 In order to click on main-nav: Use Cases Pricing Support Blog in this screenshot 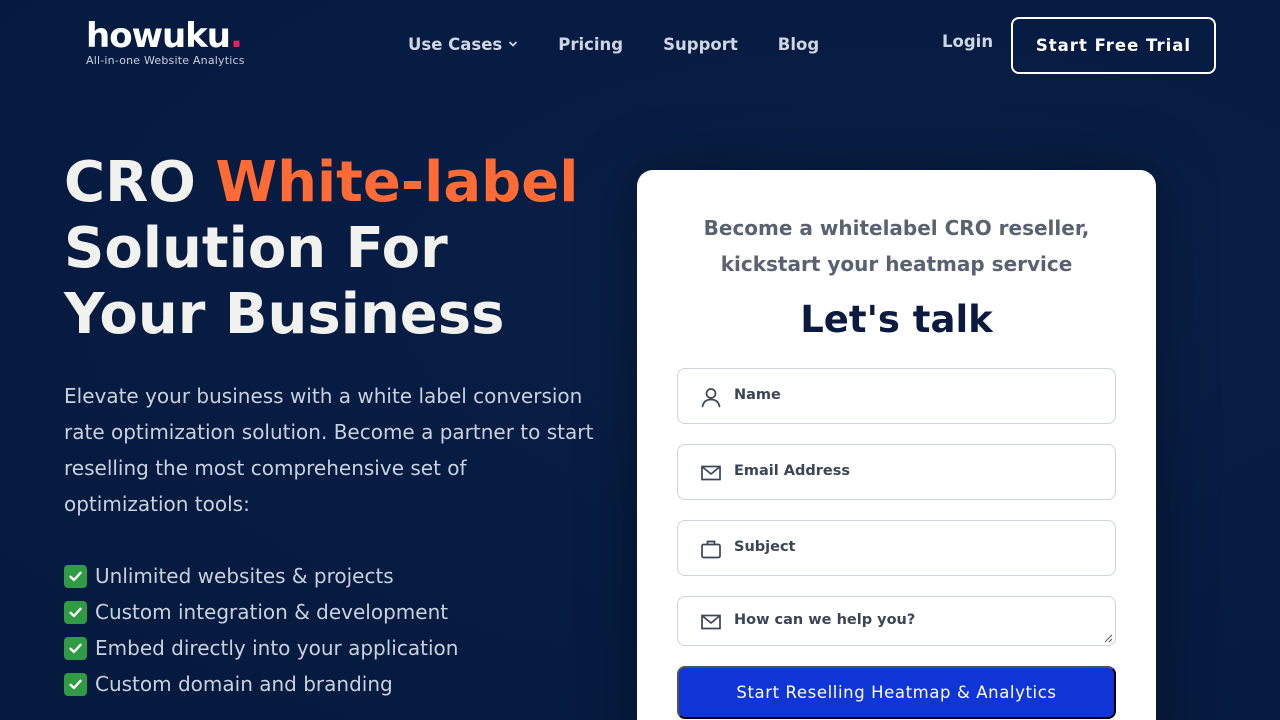, I will do `click(613, 44)`.